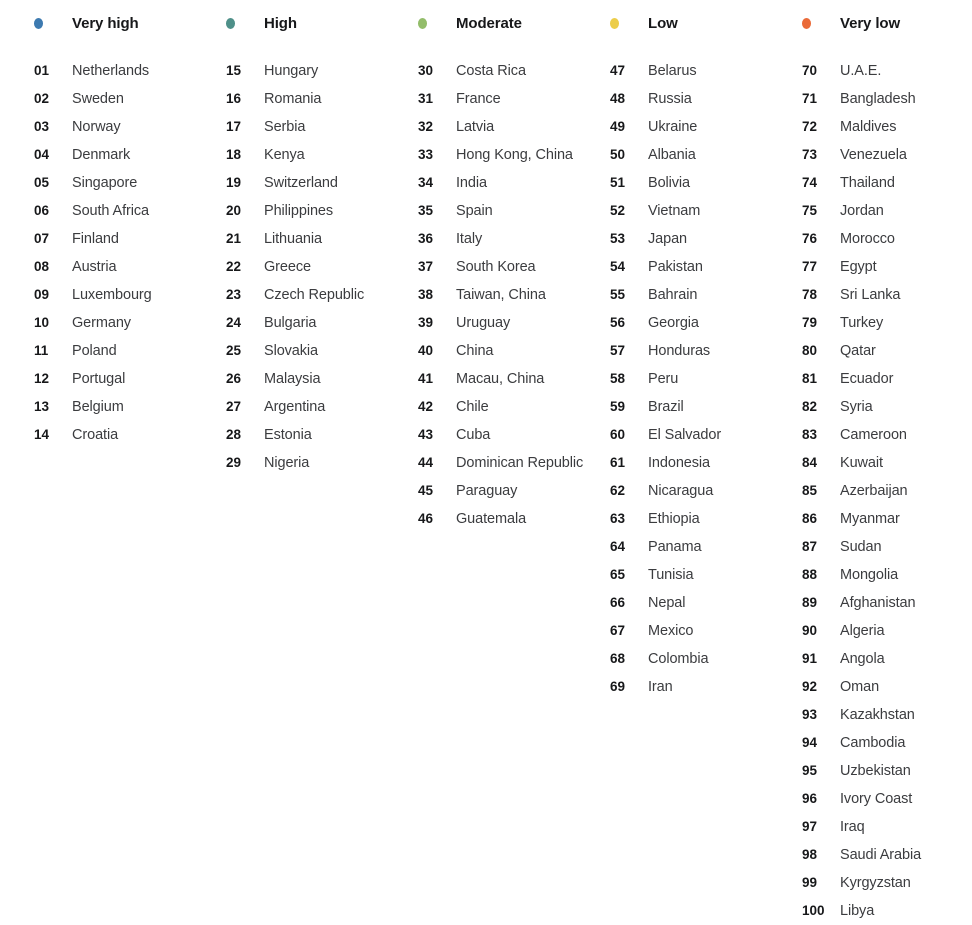 This screenshot has height=925, width=972. Describe the element at coordinates (514, 295) in the screenshot. I see `list-item: 38 Taiwan, China` at that location.